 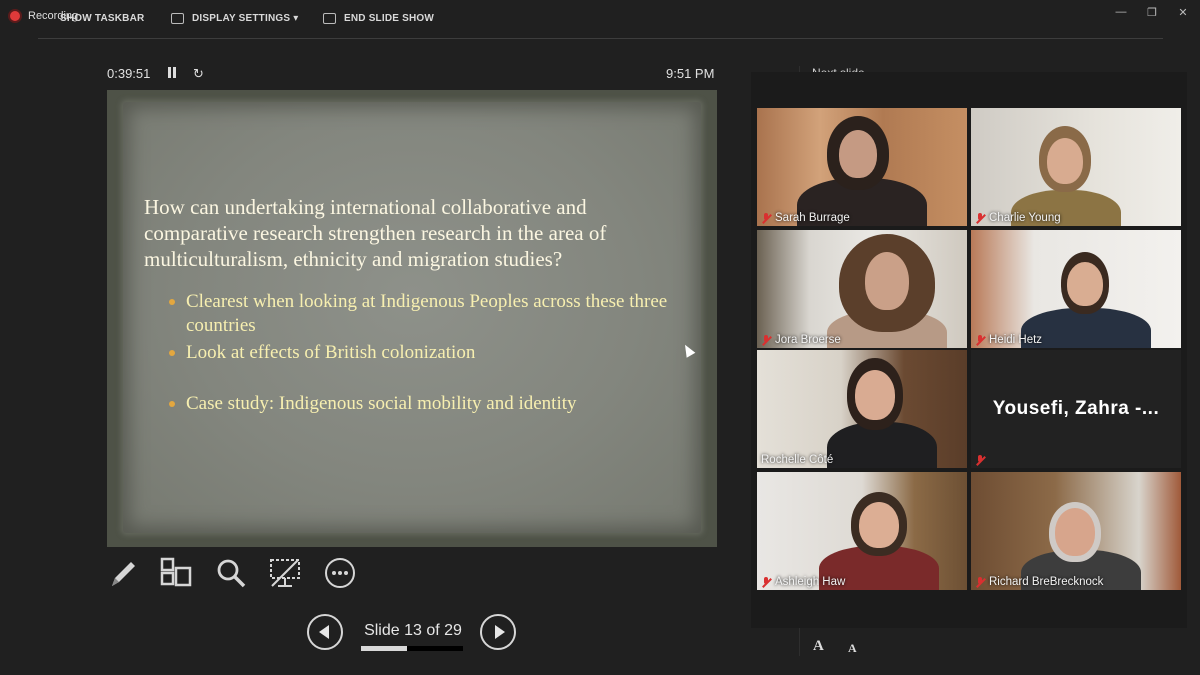 I want to click on more-options-button, so click(x=340, y=573).